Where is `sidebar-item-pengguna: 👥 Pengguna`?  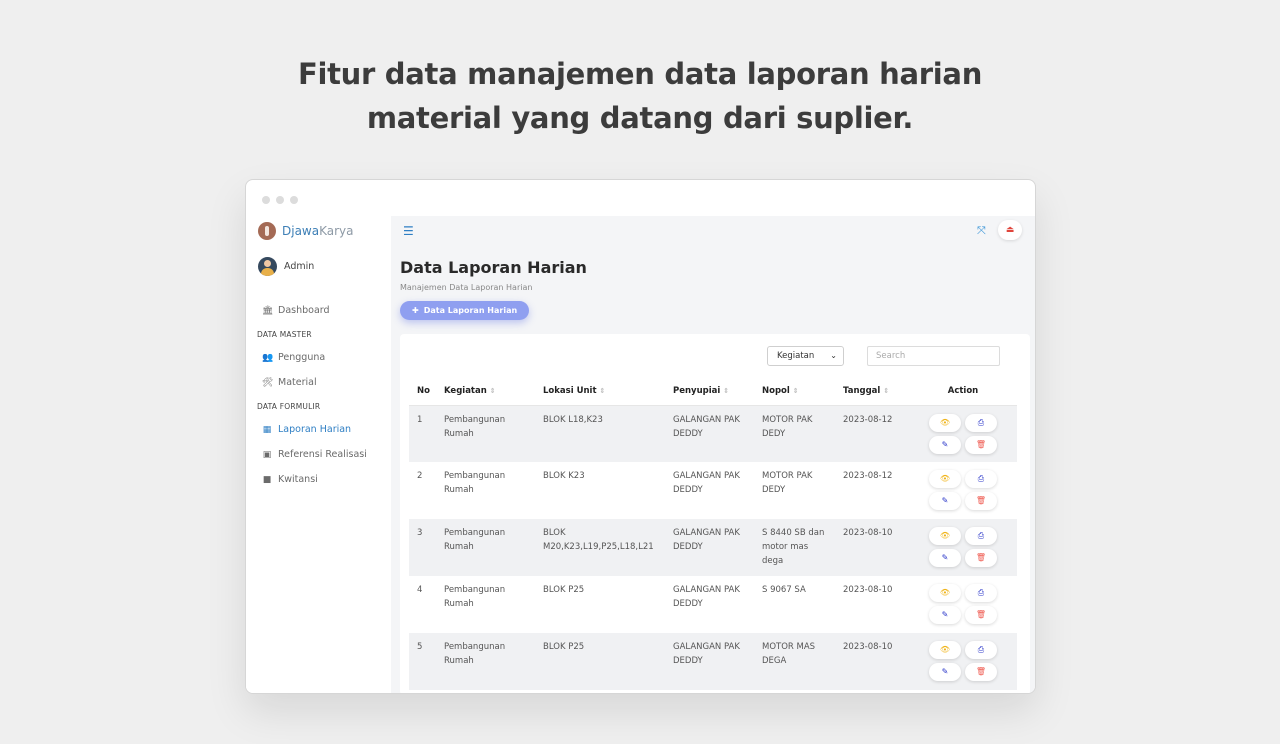 sidebar-item-pengguna: 👥 Pengguna is located at coordinates (318, 357).